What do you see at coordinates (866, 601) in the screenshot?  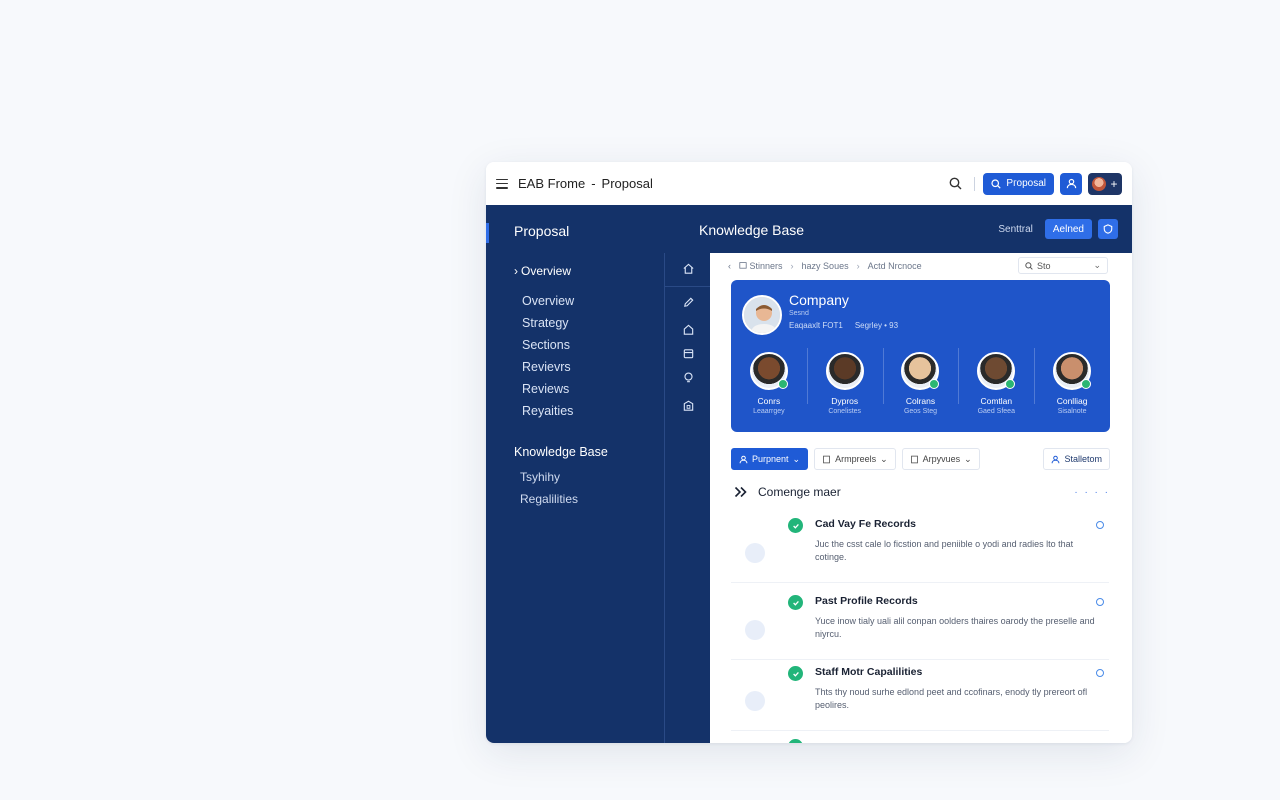 I see `record-title: Past Profile Records` at bounding box center [866, 601].